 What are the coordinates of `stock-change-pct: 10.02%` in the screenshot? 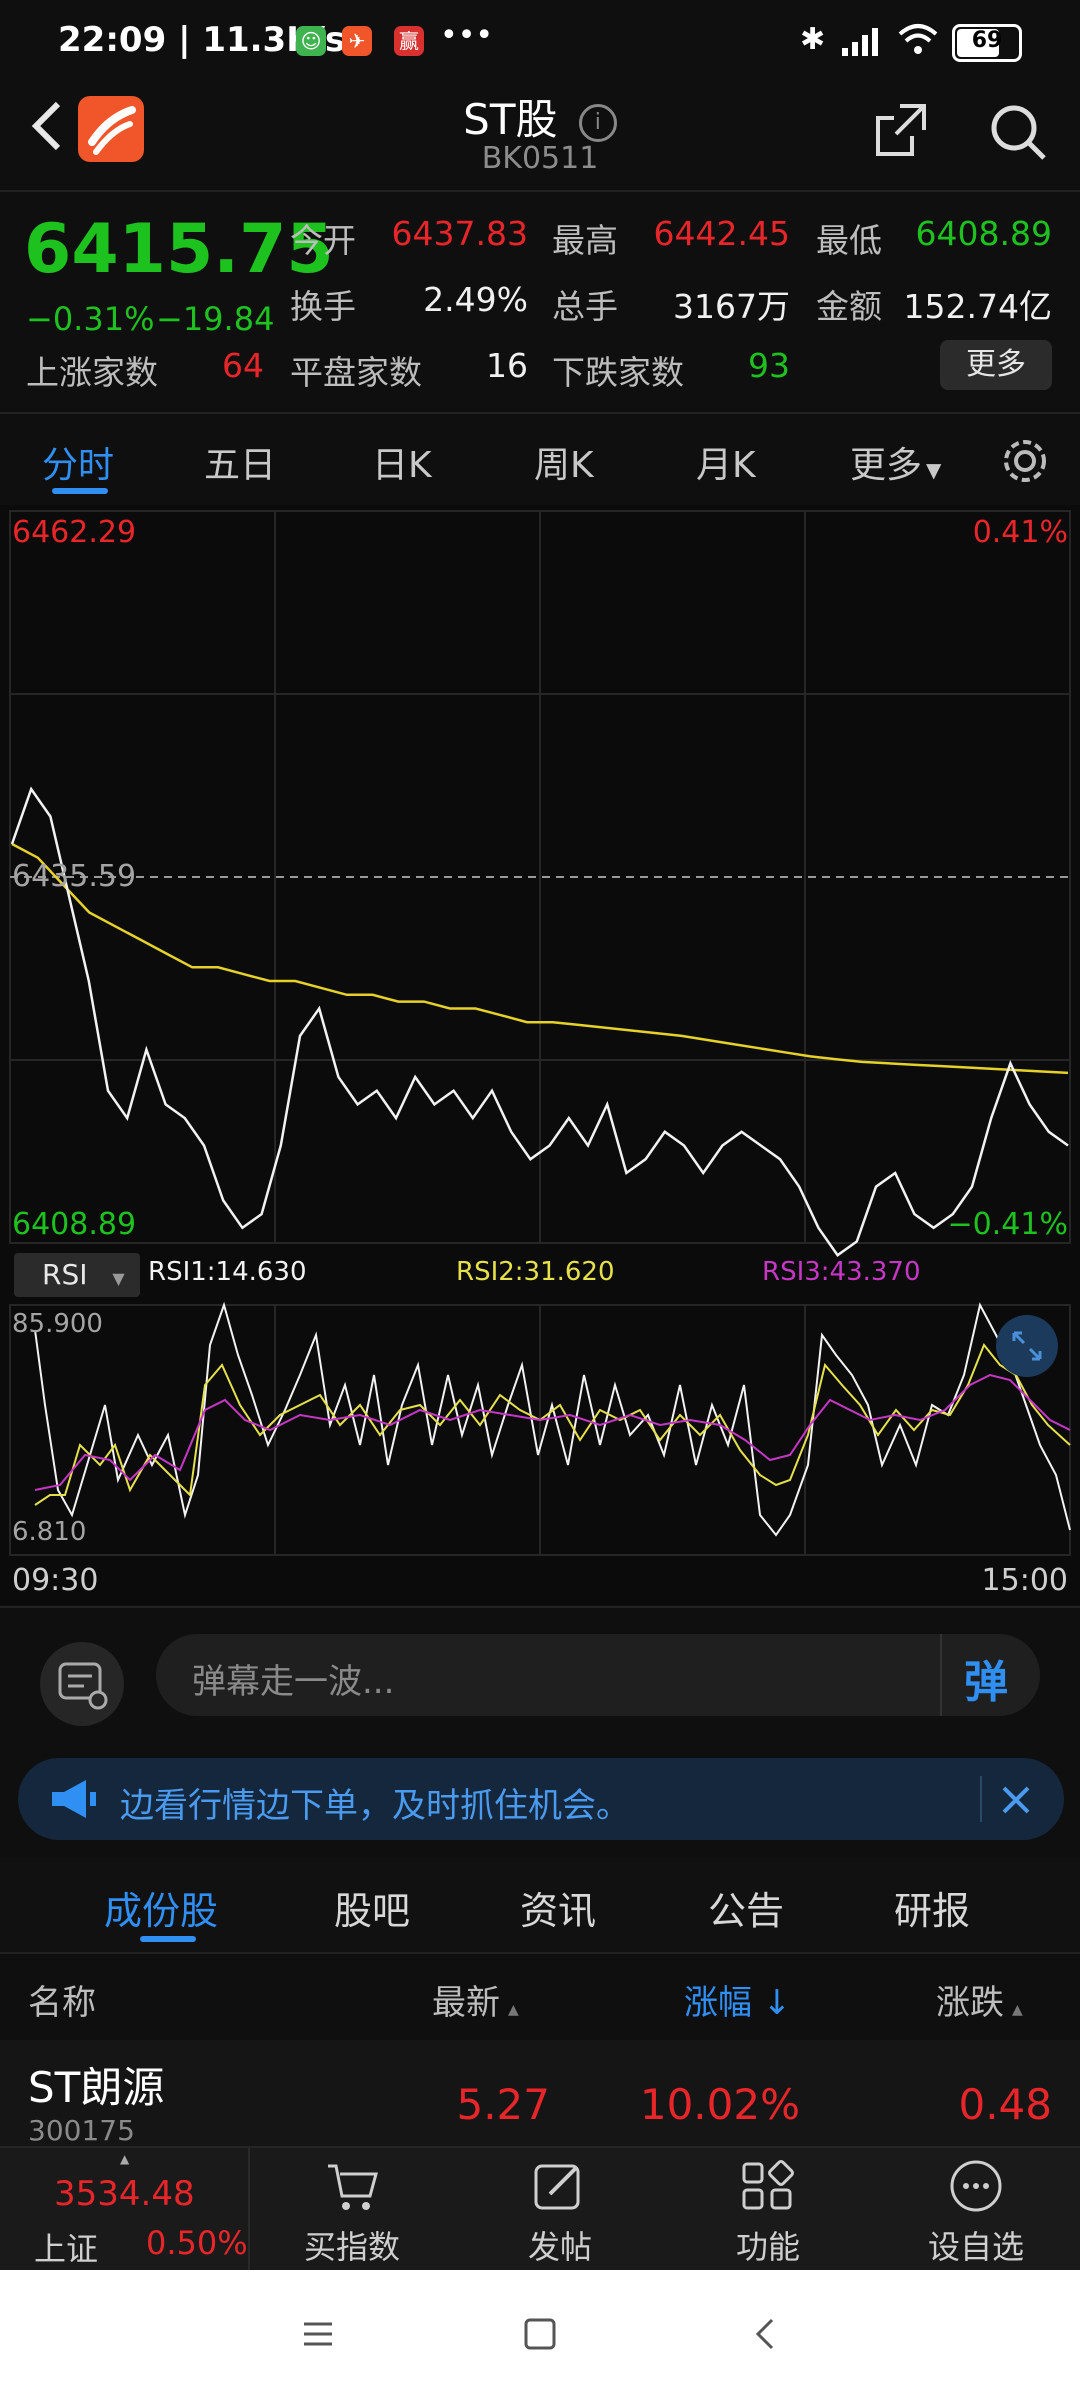 It's located at (719, 2104).